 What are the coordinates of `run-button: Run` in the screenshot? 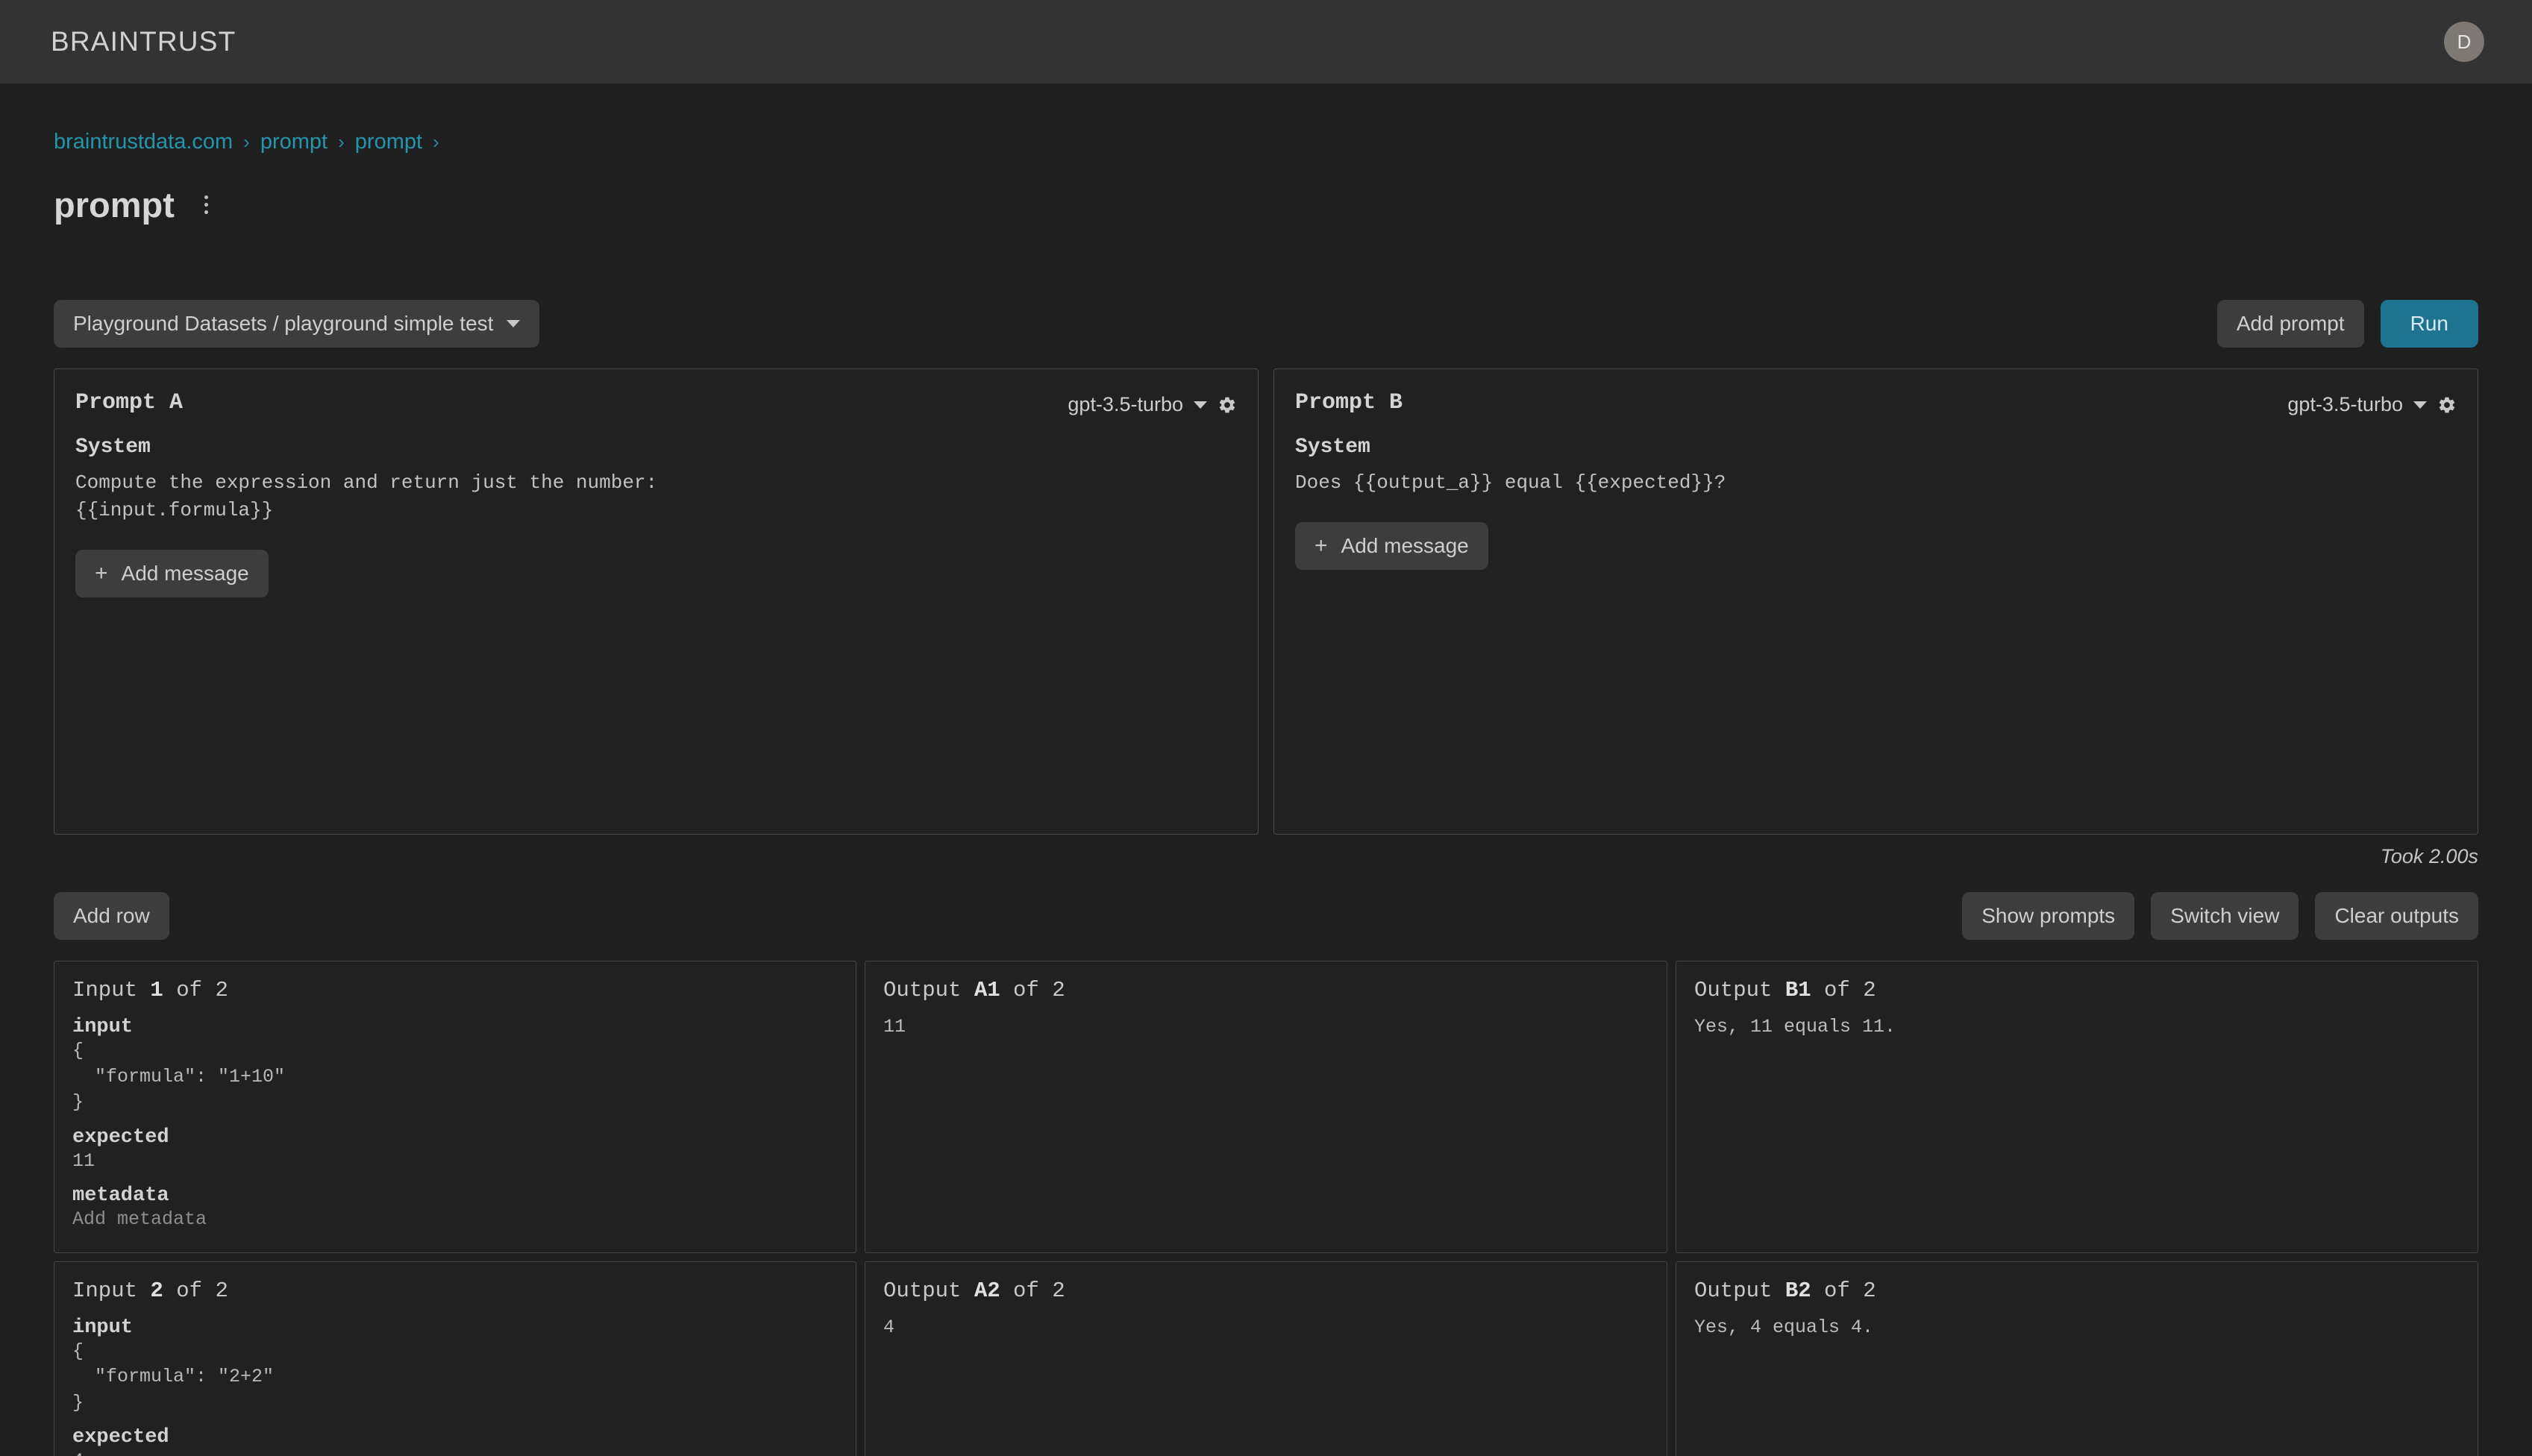 It's located at (2429, 324).